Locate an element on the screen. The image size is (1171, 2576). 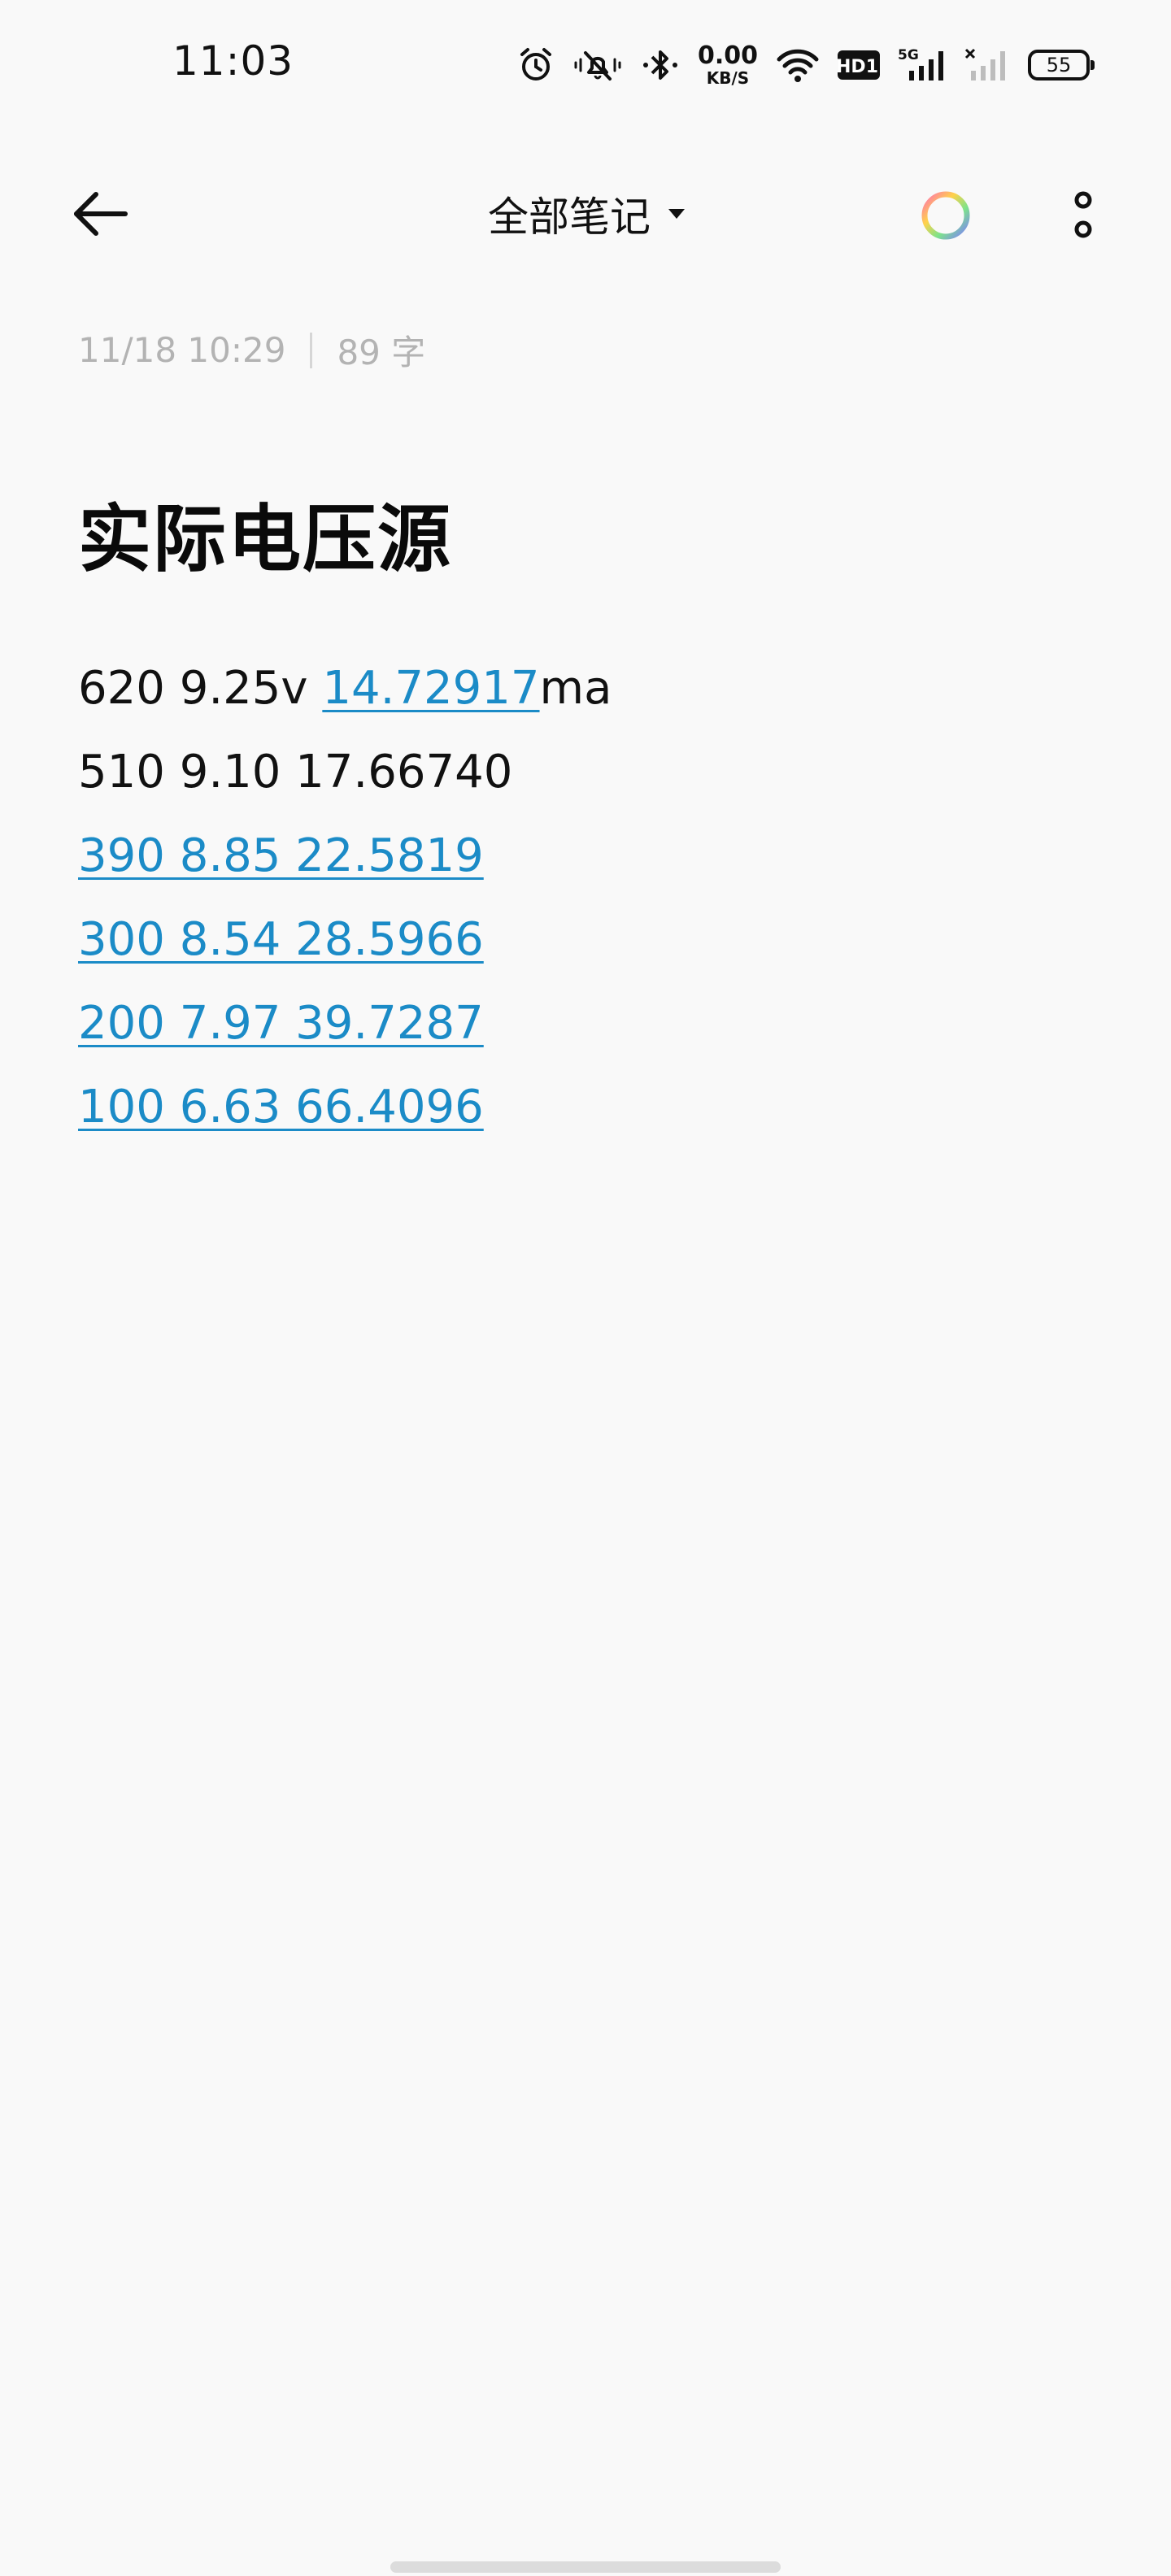
signal-5g-label: 5G is located at coordinates (908, 55).